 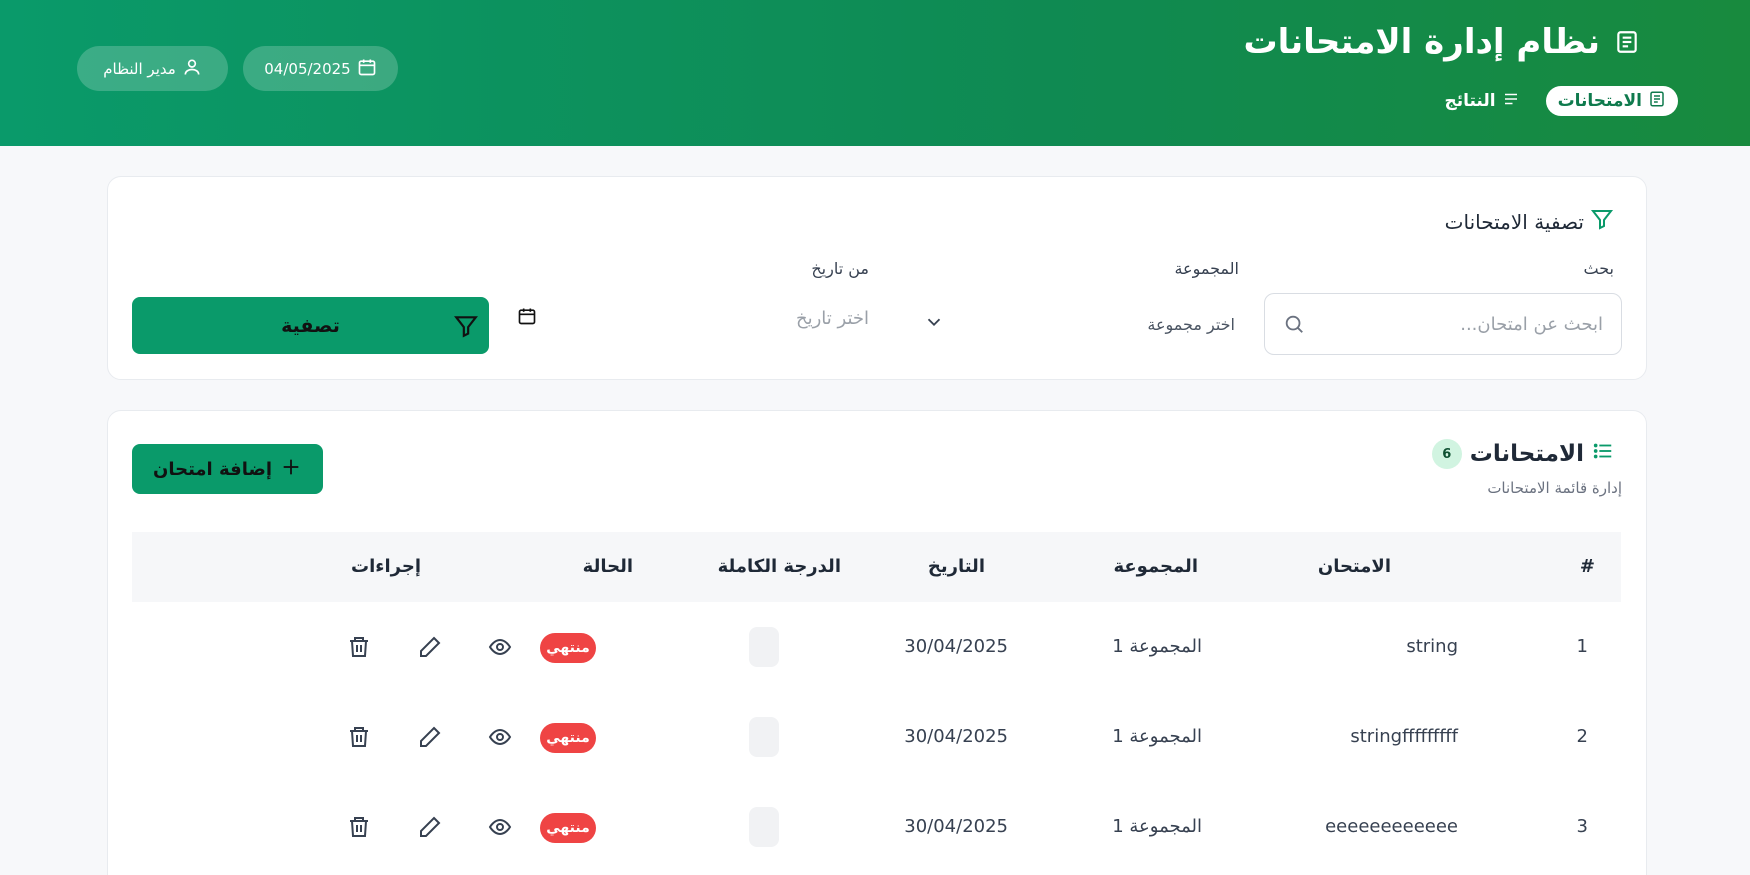 I want to click on current-date: 04/05/2025, so click(x=307, y=68).